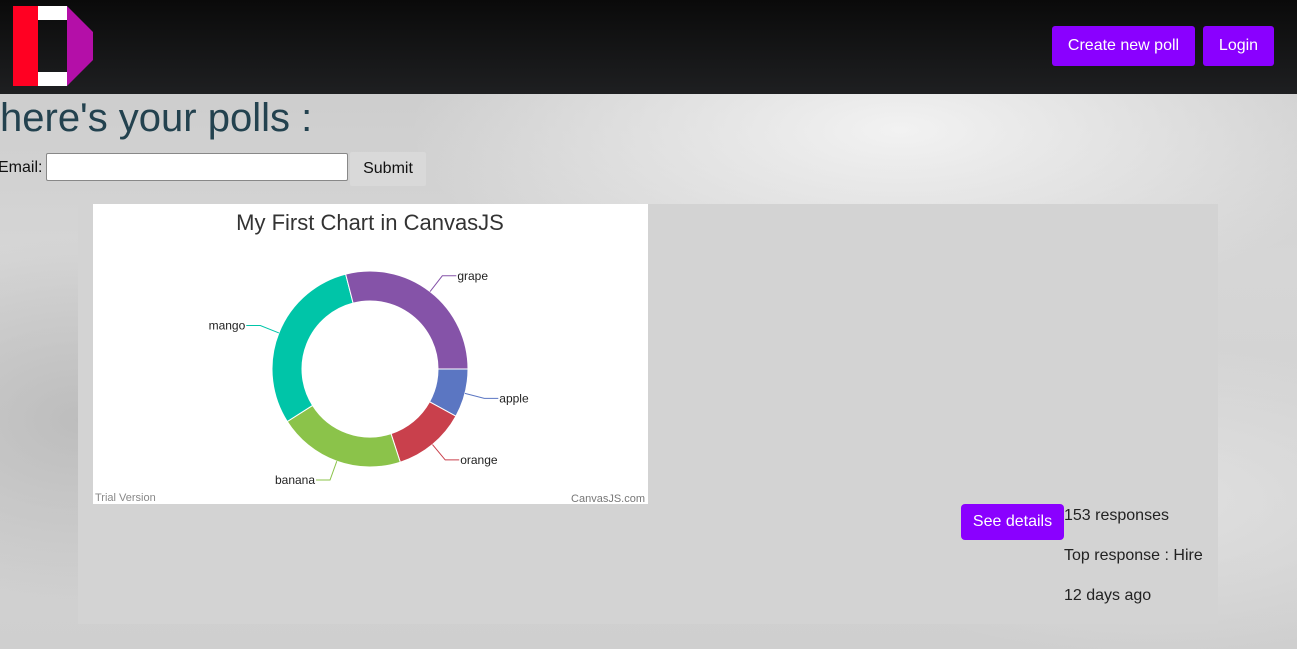 The image size is (1297, 649). Describe the element at coordinates (52, 13) in the screenshot. I see `logo-white-top` at that location.